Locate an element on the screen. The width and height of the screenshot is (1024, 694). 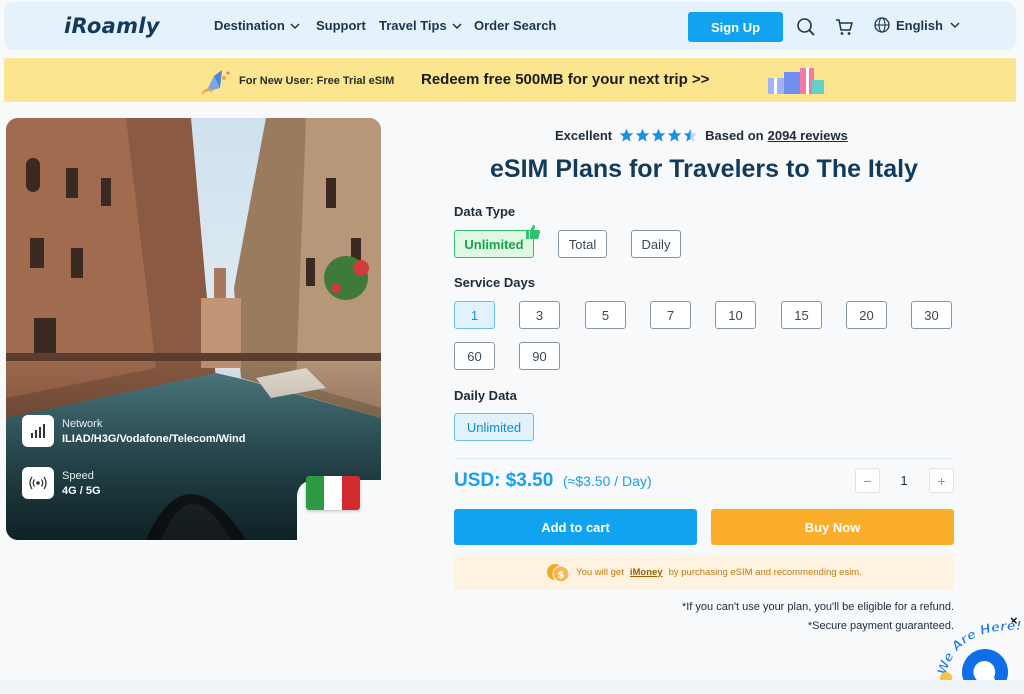
language-selector: English is located at coordinates (917, 25).